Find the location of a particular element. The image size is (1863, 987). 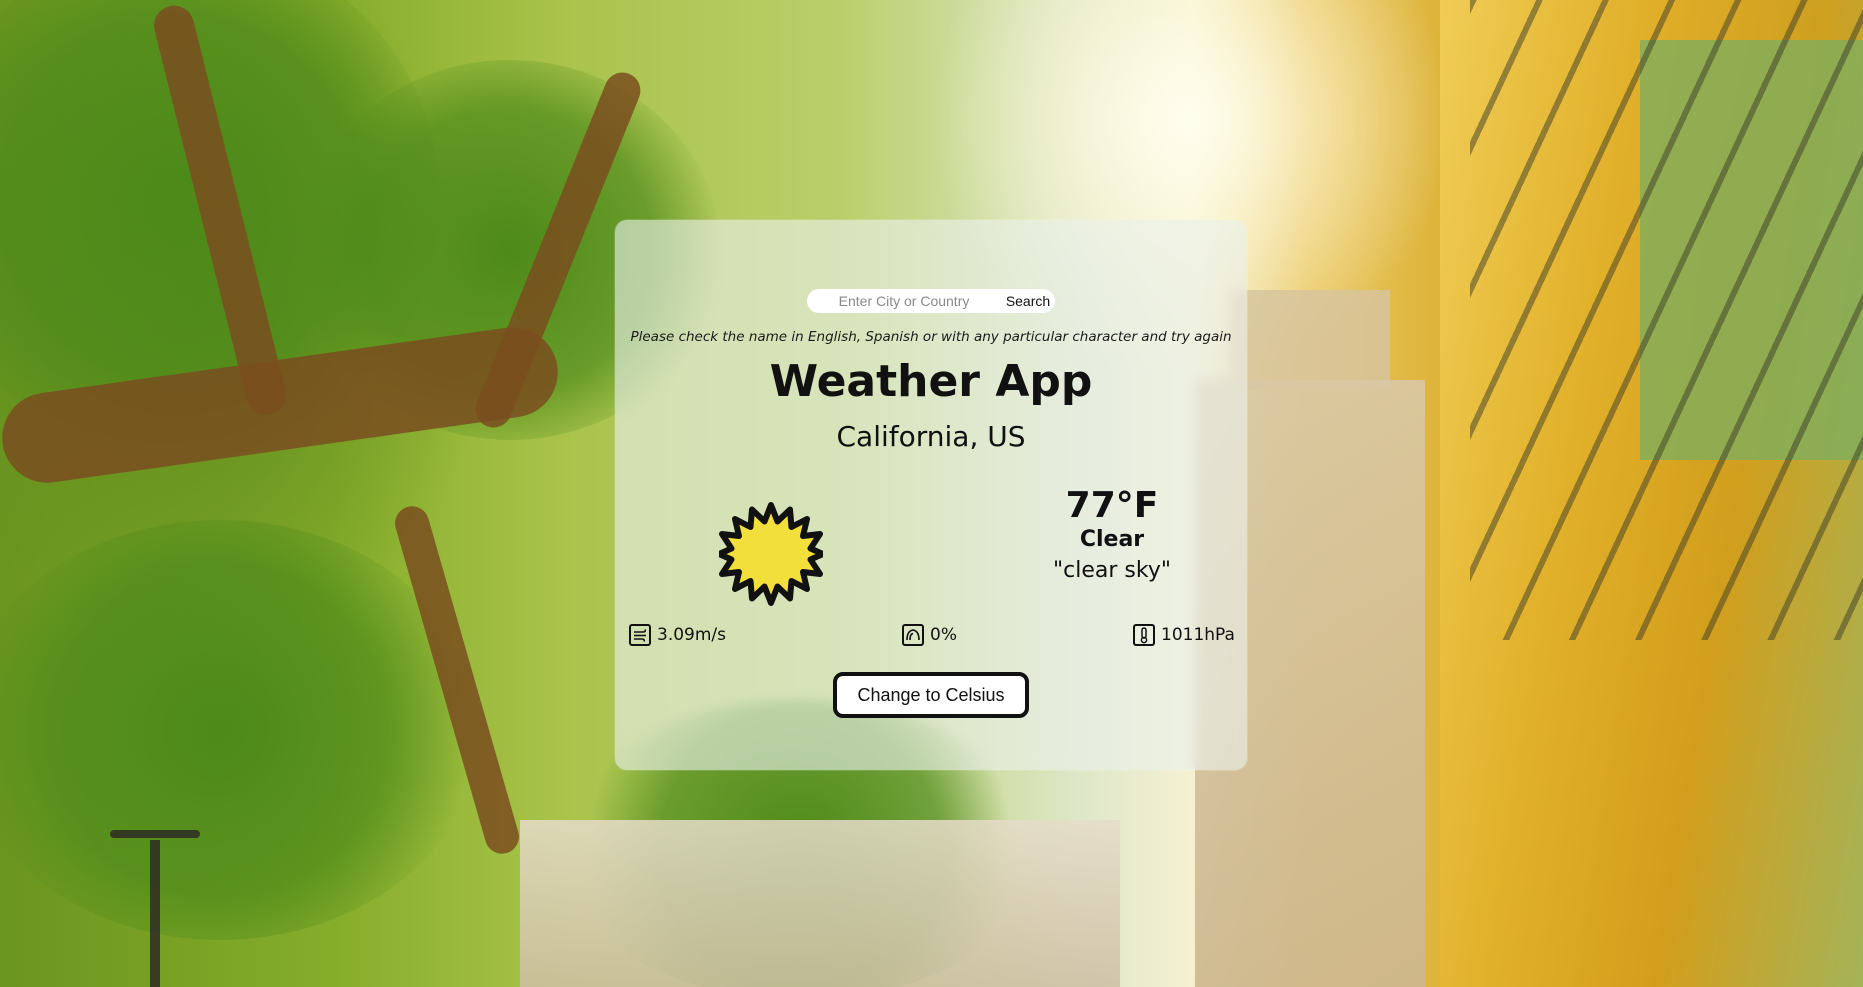

bell-tower-top is located at coordinates (1310, 340).